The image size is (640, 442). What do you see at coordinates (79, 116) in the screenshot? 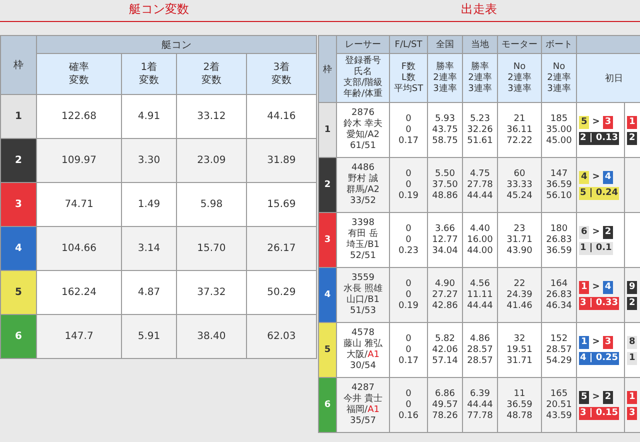
I see `table-cell: 122.68` at bounding box center [79, 116].